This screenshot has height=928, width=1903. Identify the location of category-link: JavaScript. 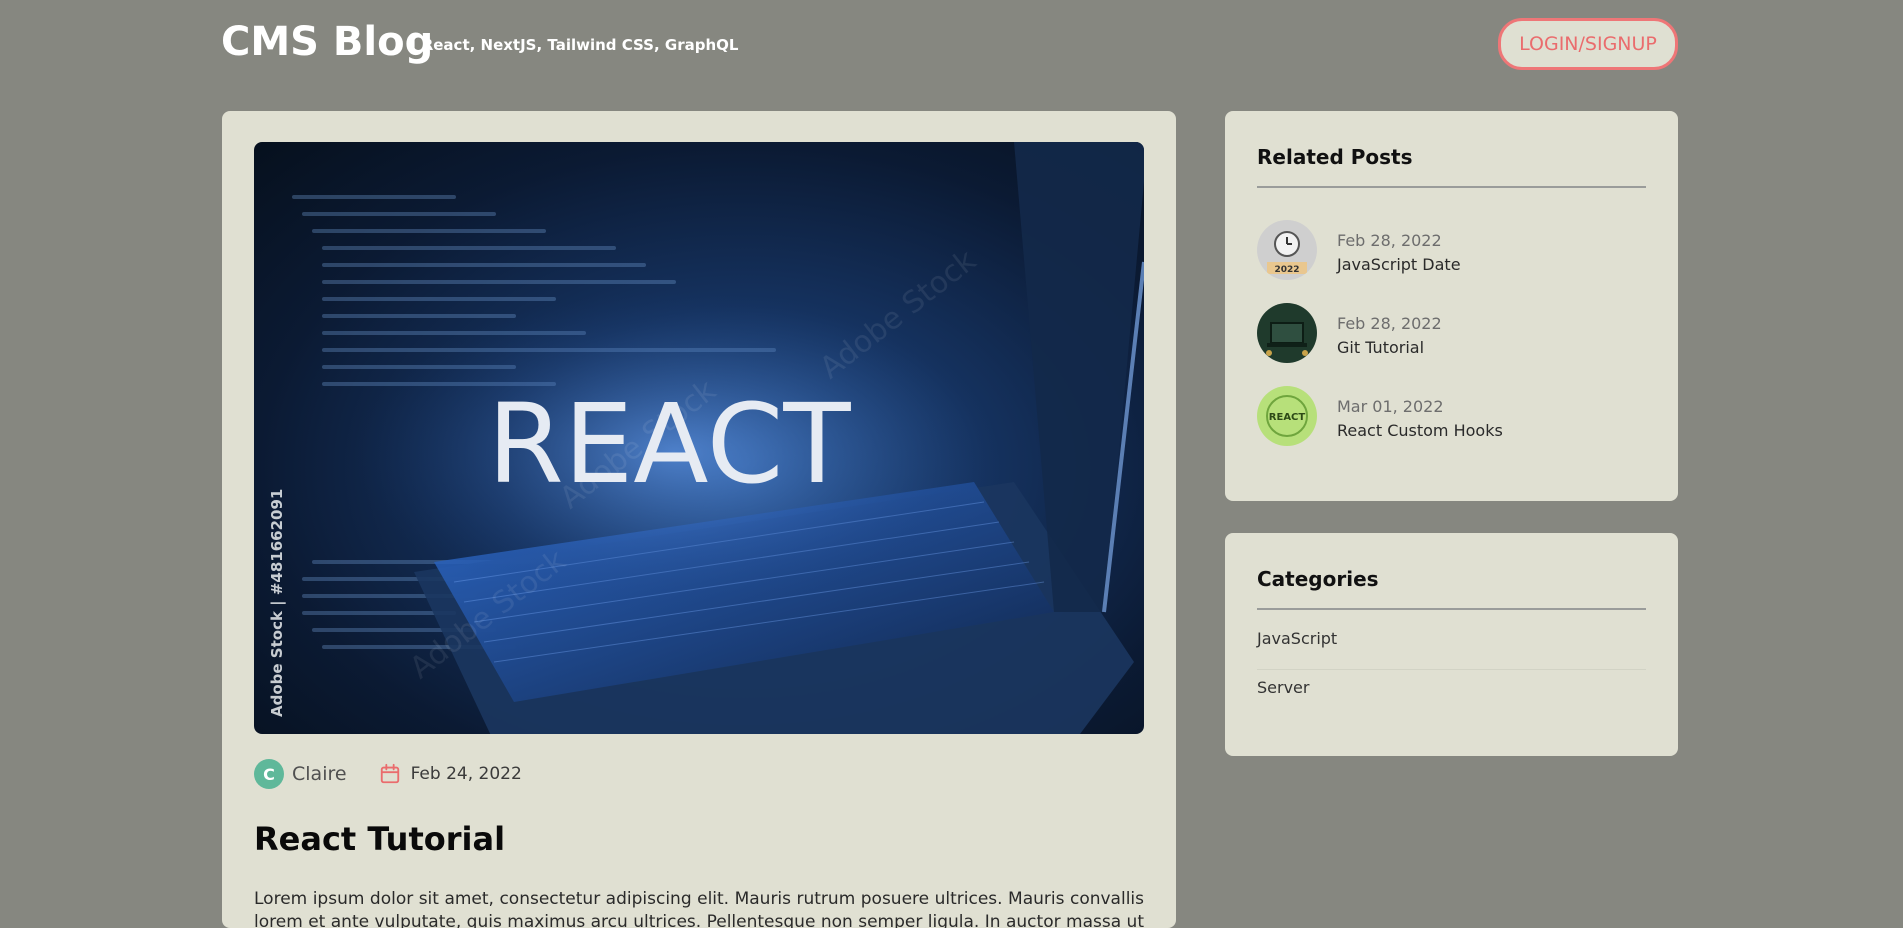
(1451, 649).